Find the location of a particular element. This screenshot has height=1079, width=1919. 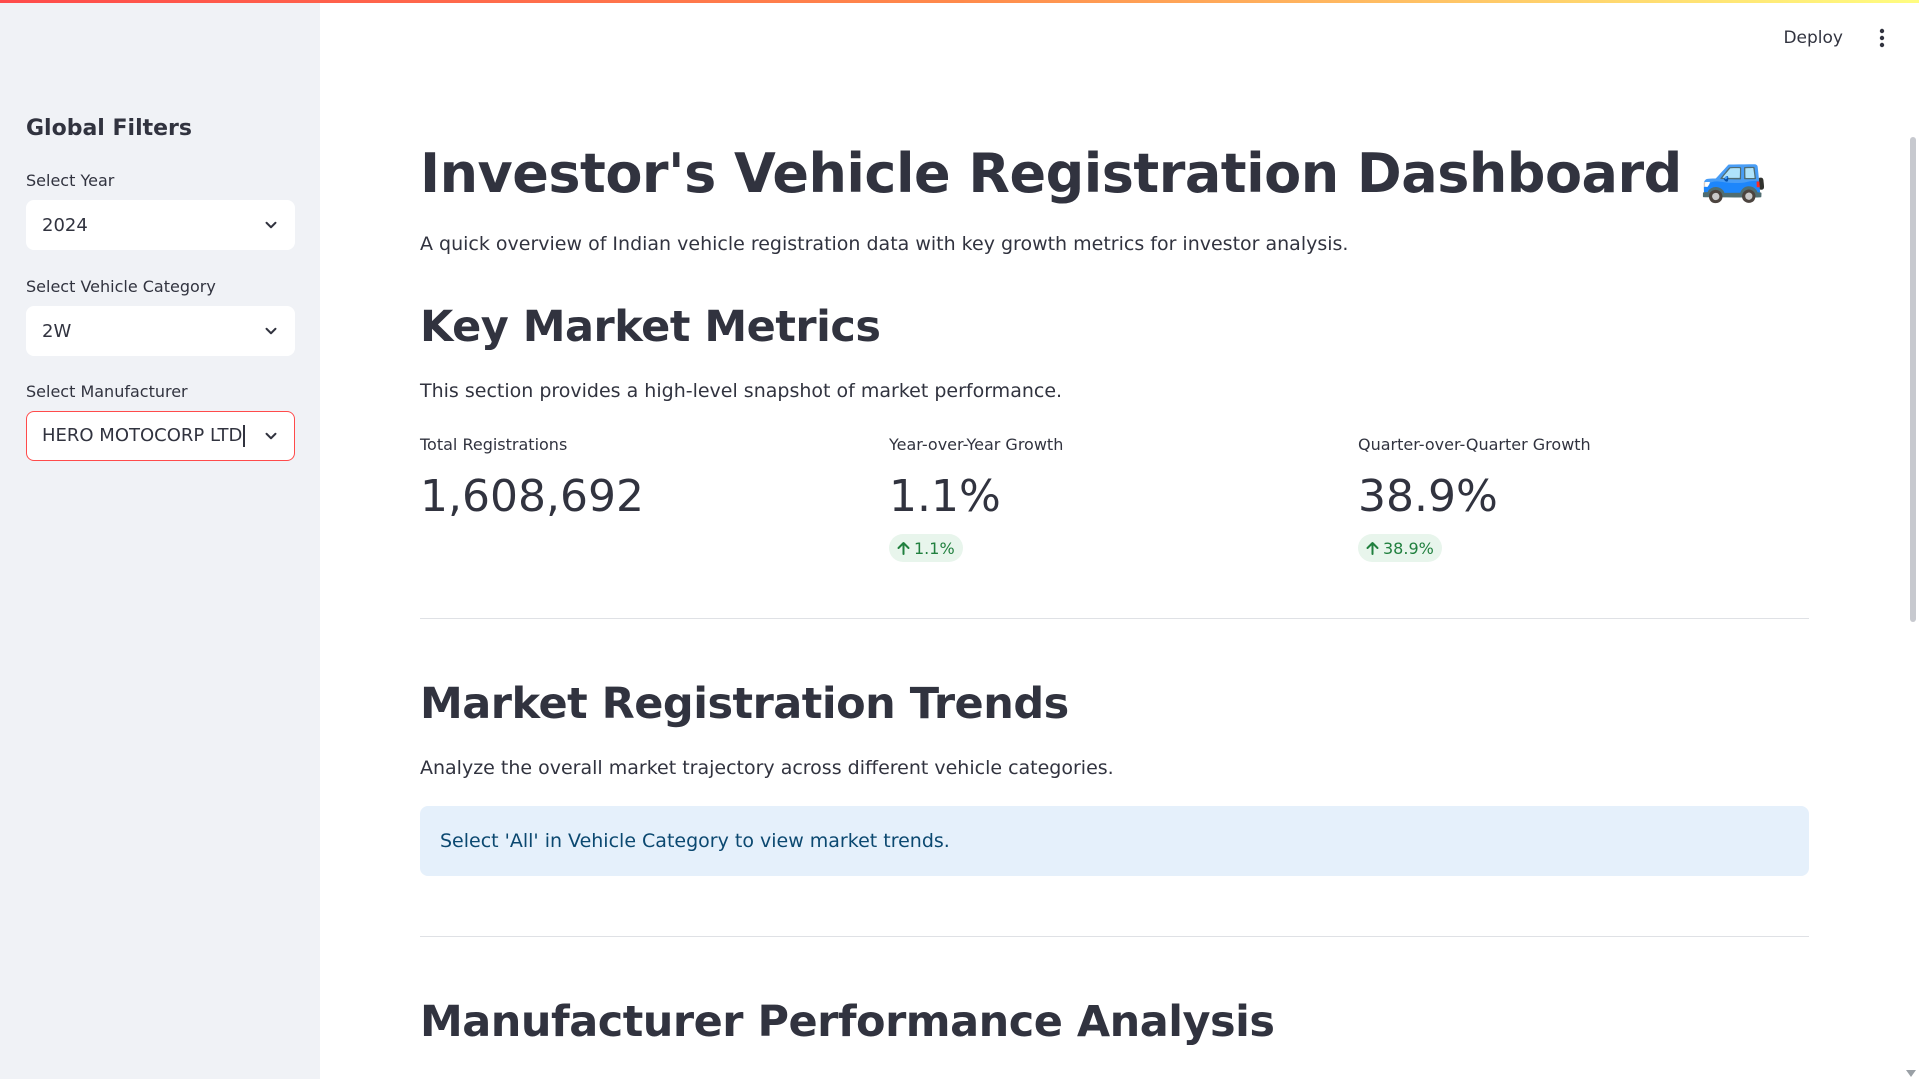

metric-delta-badge: 38.9% is located at coordinates (1400, 548).